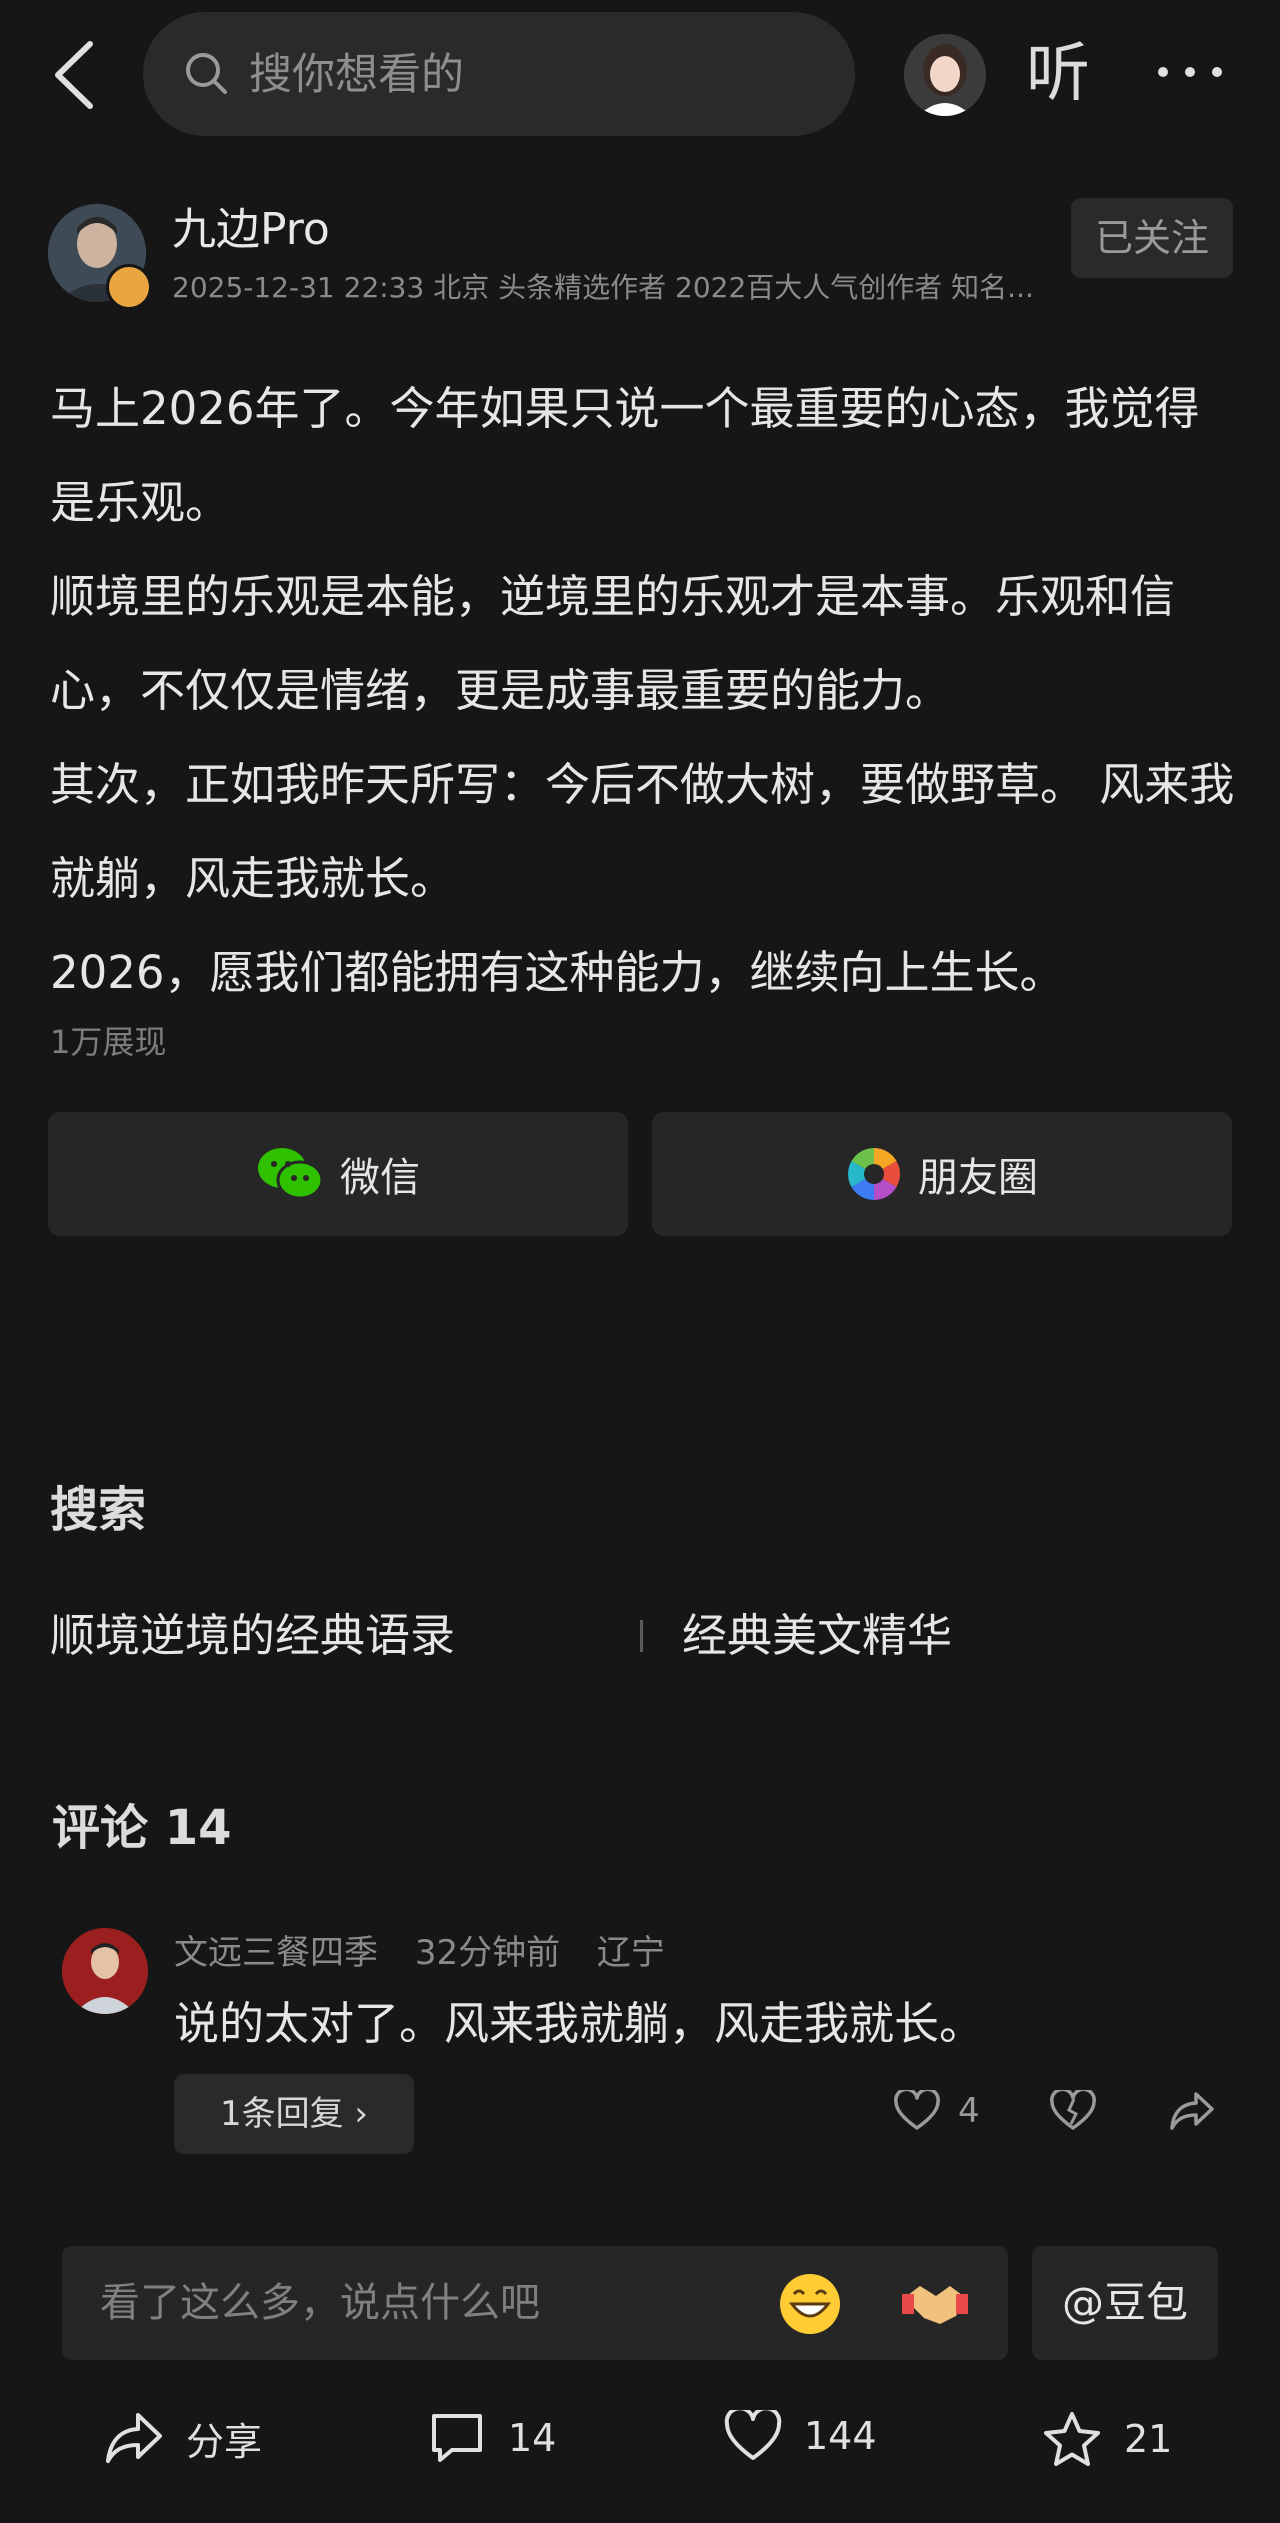 This screenshot has width=1280, height=2523. Describe the element at coordinates (224, 2441) in the screenshot. I see `share-label: 分享` at that location.